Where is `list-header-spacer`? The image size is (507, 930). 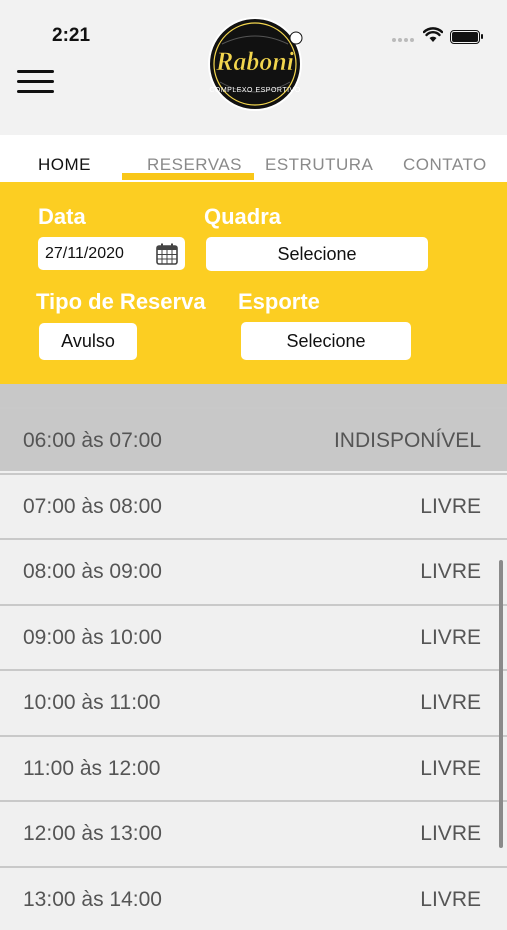
list-header-spacer is located at coordinates (253, 395).